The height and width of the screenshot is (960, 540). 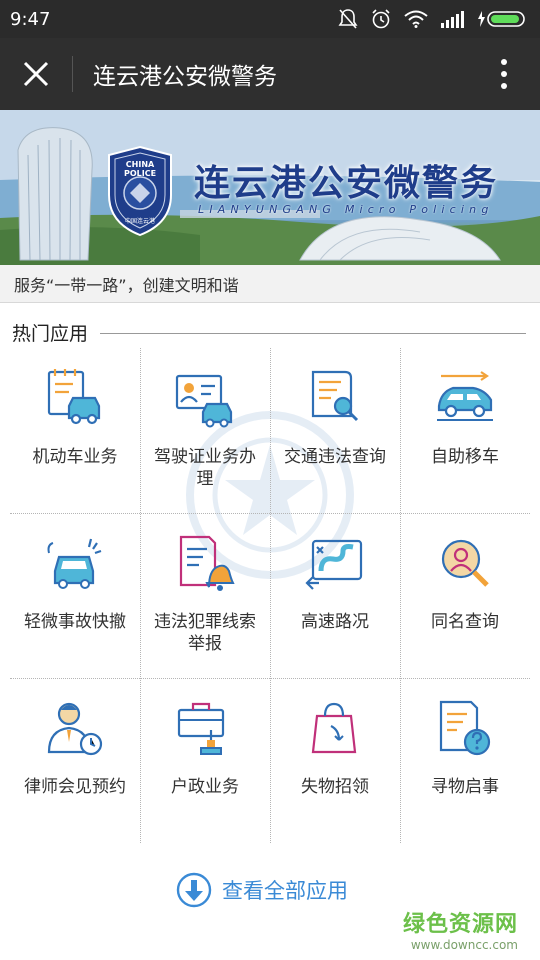 I want to click on app-driver-license: 驾驶证业务办理, so click(x=205, y=430).